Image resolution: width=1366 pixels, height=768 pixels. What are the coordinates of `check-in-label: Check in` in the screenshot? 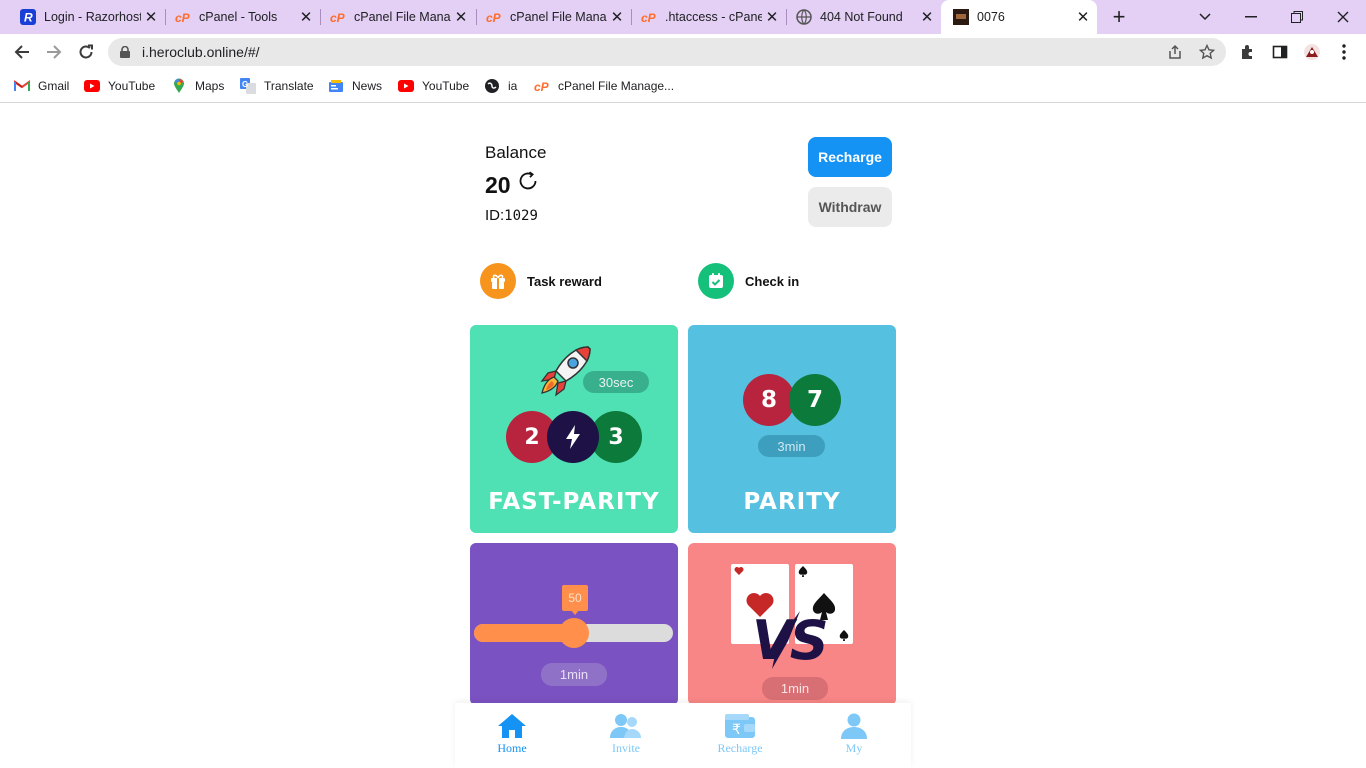 It's located at (772, 281).